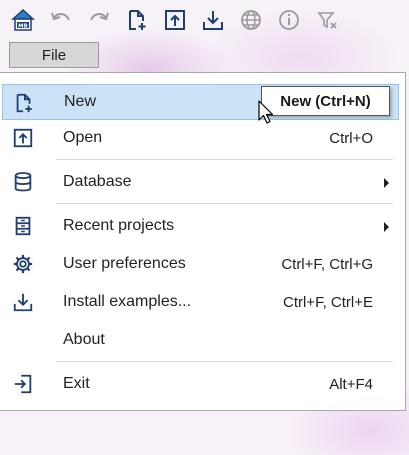  Describe the element at coordinates (351, 384) in the screenshot. I see `menu-item-shortcut: Alt+F4` at that location.